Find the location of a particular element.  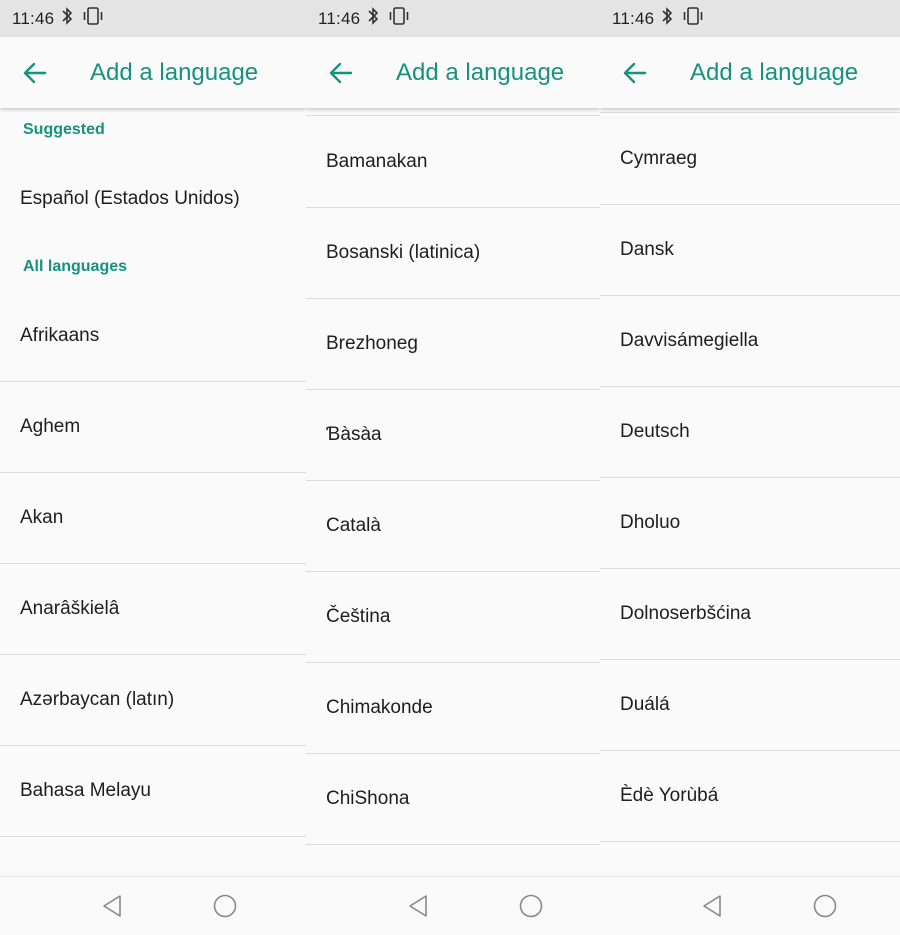

list-item: Cymraeg is located at coordinates (750, 159).